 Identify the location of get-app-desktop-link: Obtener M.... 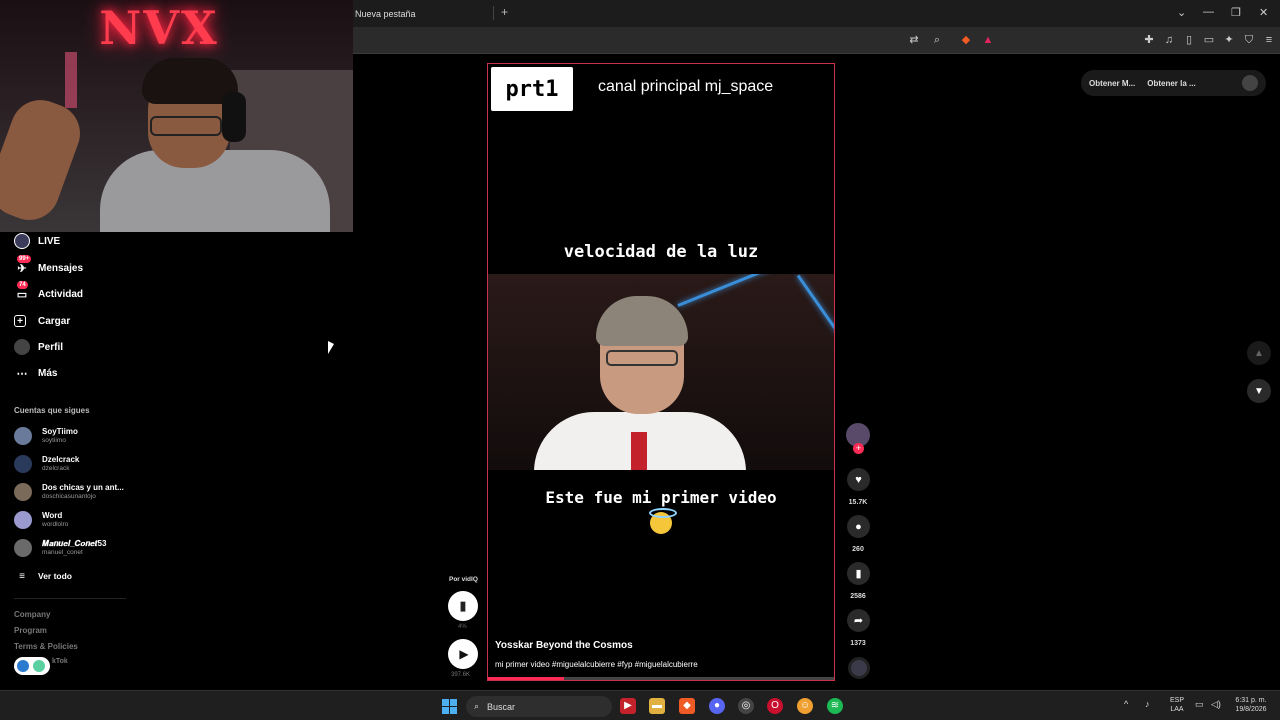
(1112, 83).